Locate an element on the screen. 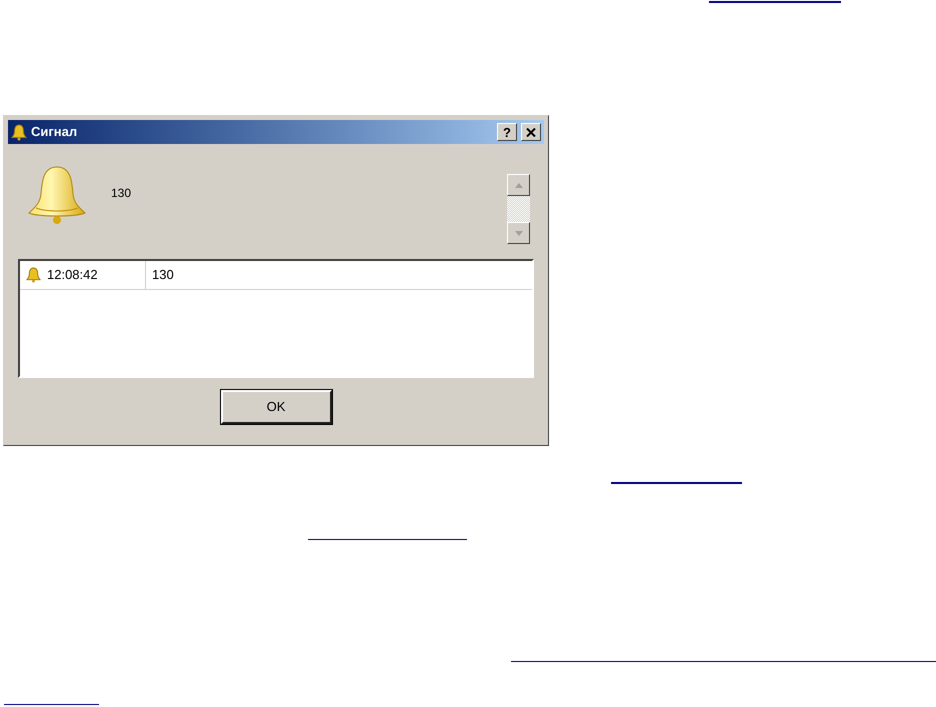  close-icon is located at coordinates (531, 132).